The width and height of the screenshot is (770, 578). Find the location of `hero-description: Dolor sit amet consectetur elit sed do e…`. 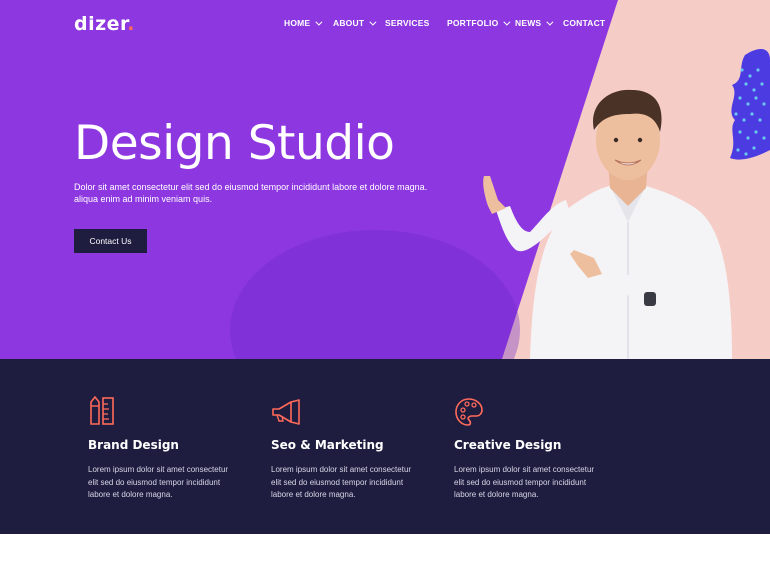

hero-description: Dolor sit amet consectetur elit sed do e… is located at coordinates (251, 193).